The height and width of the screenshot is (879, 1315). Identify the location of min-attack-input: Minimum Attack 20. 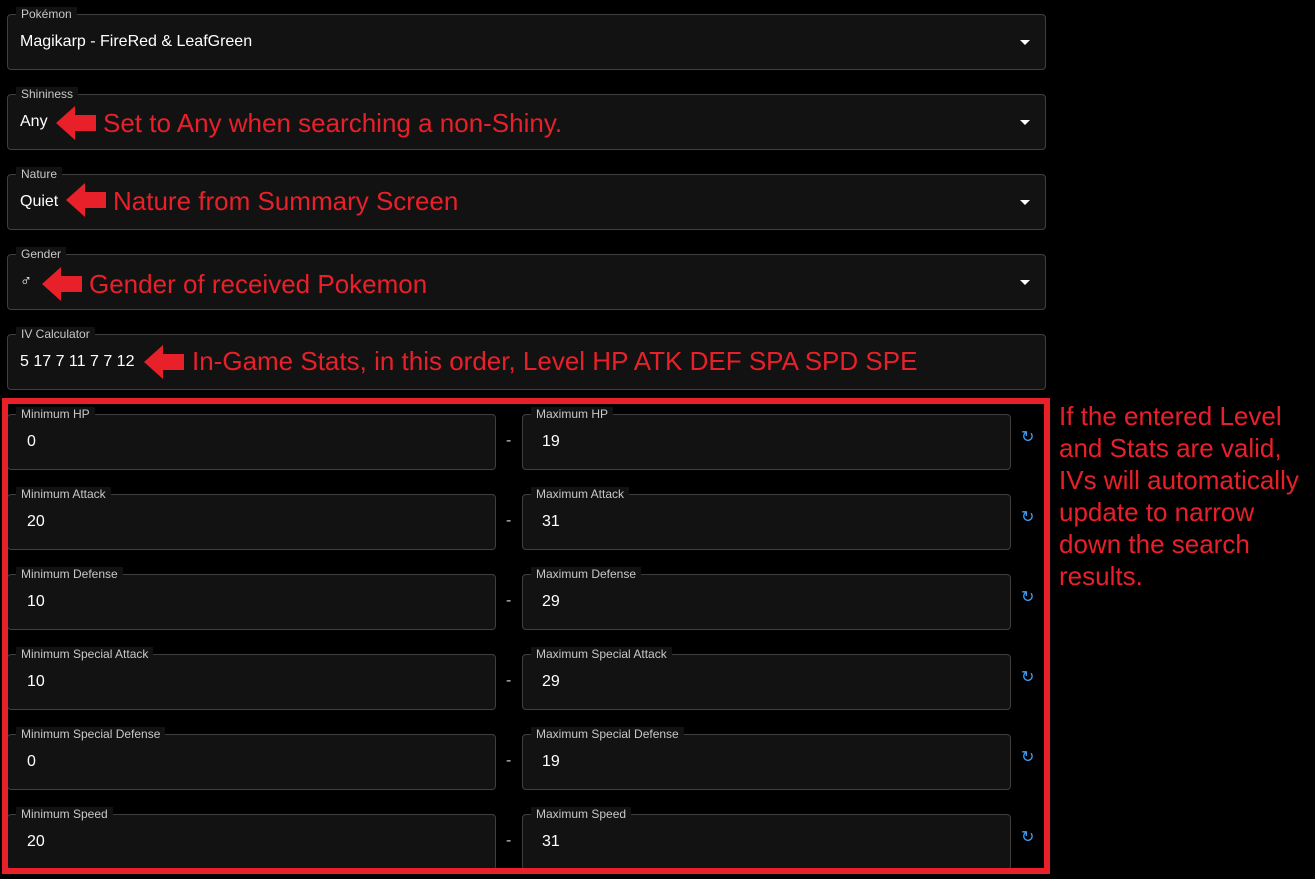
(251, 518).